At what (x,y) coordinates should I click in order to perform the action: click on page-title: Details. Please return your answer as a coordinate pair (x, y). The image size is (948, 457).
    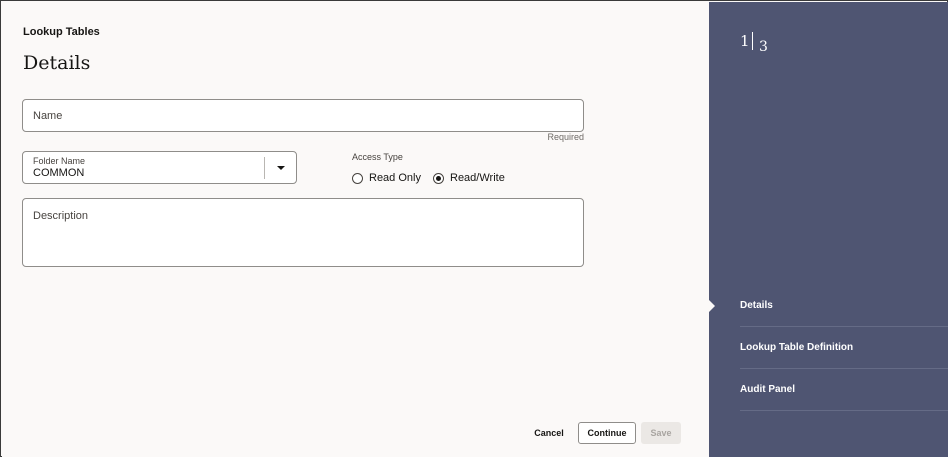
    Looking at the image, I should click on (57, 63).